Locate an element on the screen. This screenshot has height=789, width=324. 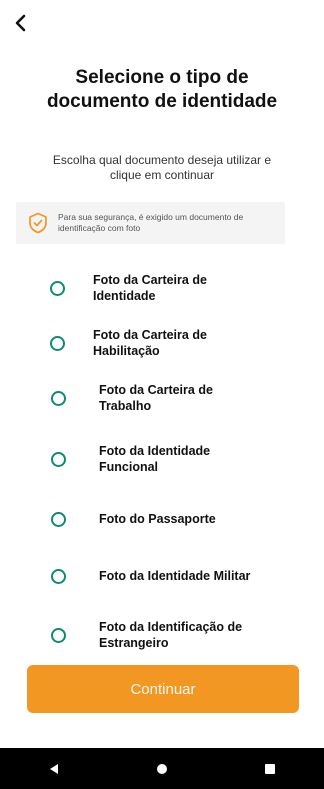
option-label: Foto da Identificação de Estrangeiro is located at coordinates (171, 635).